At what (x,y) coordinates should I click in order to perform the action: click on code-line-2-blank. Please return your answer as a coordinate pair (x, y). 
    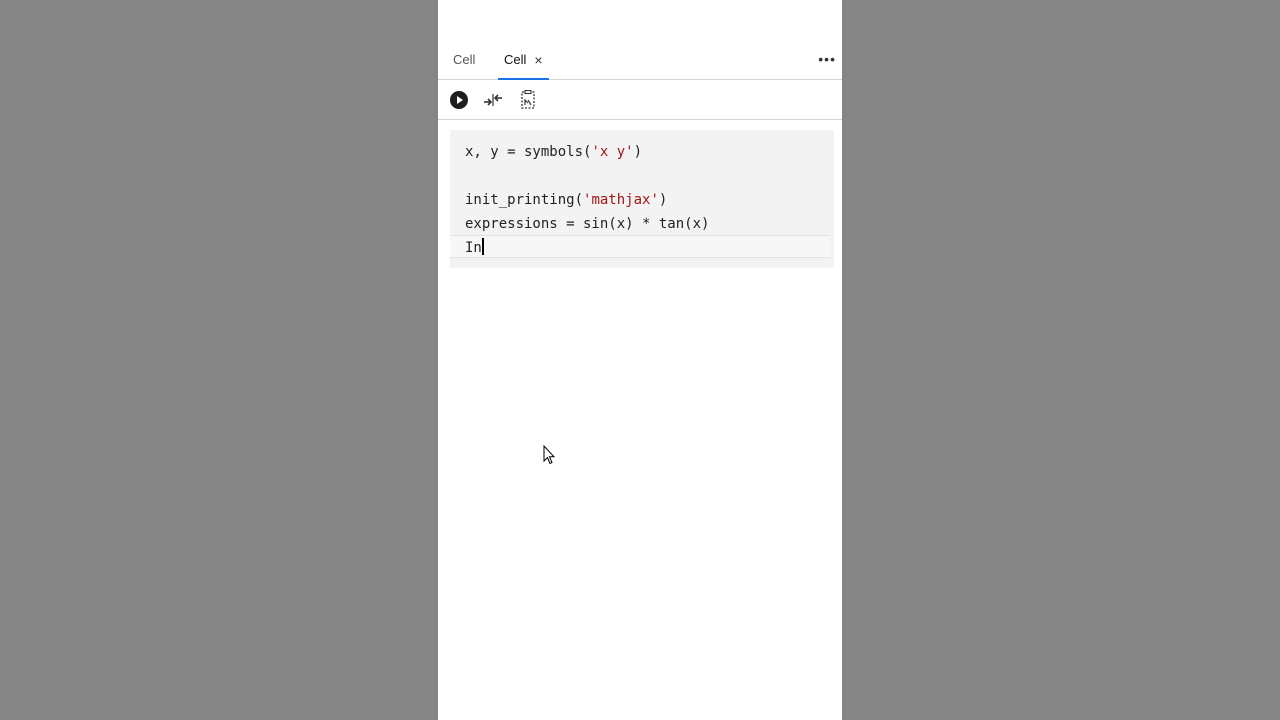
    Looking at the image, I should click on (587, 176).